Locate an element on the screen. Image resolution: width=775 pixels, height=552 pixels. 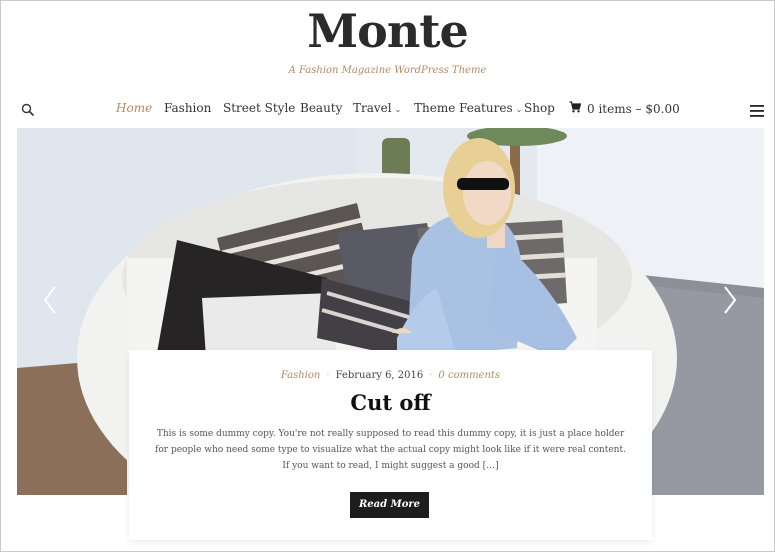
nav-item-shop: Shop is located at coordinates (539, 108).